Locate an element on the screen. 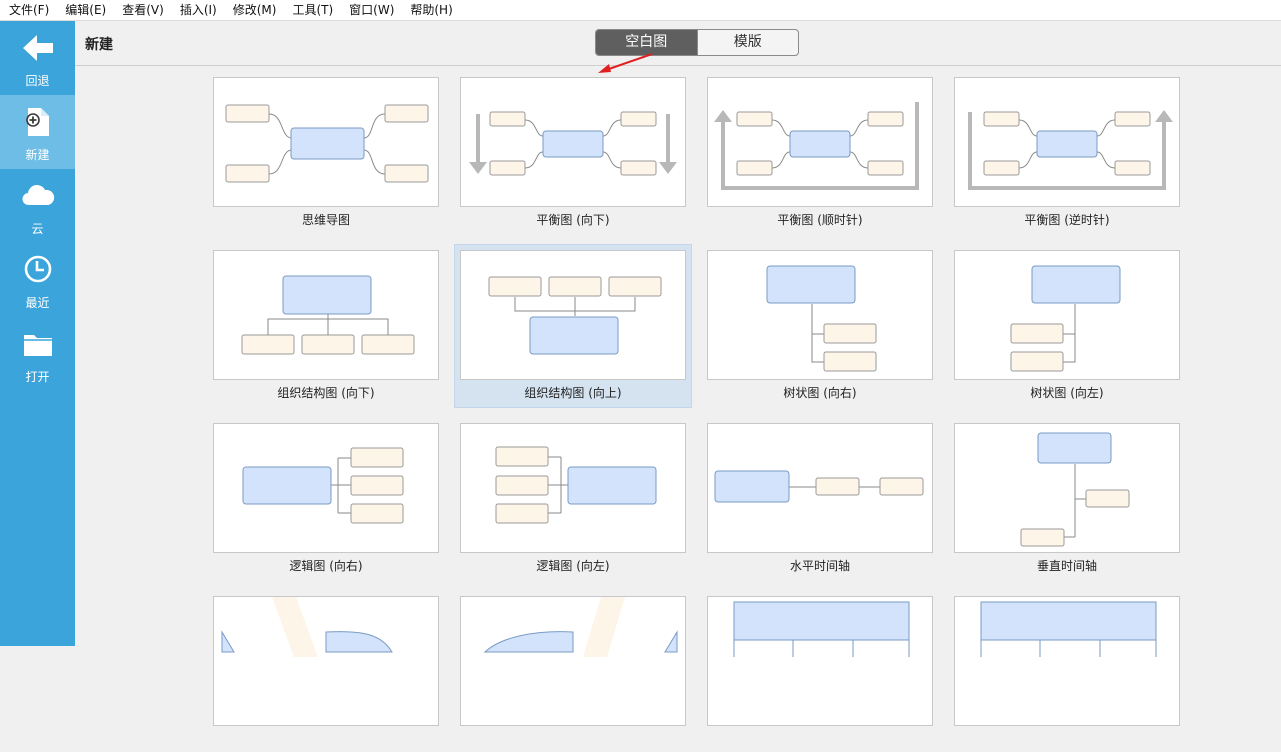 Image resolution: width=1281 pixels, height=752 pixels. template-card-org-up: 组织结构图 (向上) is located at coordinates (573, 326).